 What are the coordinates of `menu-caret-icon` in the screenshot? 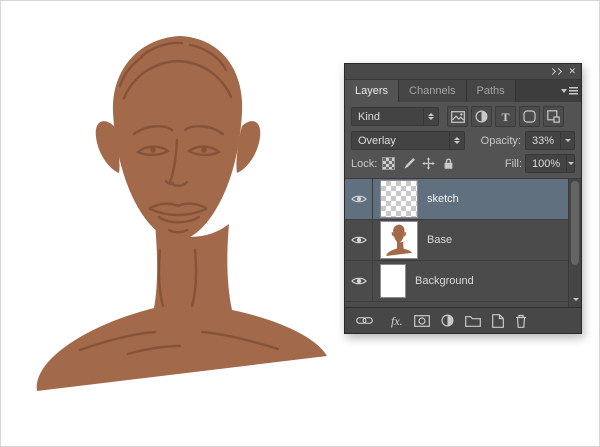 It's located at (563, 91).